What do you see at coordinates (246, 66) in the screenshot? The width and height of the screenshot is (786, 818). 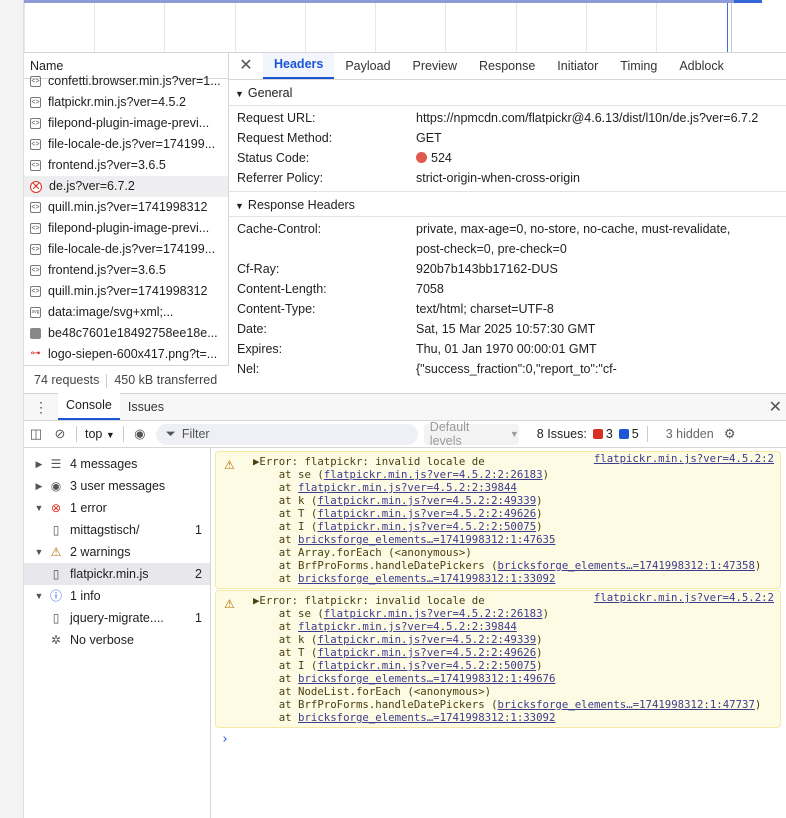 I see `close-icon: ✕` at bounding box center [246, 66].